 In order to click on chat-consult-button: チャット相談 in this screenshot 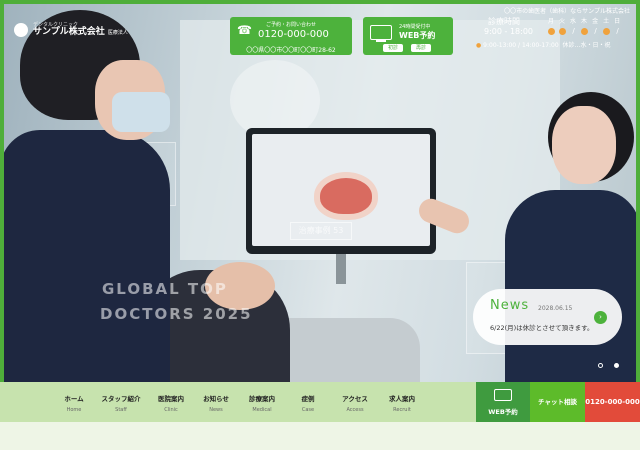, I will do `click(557, 402)`.